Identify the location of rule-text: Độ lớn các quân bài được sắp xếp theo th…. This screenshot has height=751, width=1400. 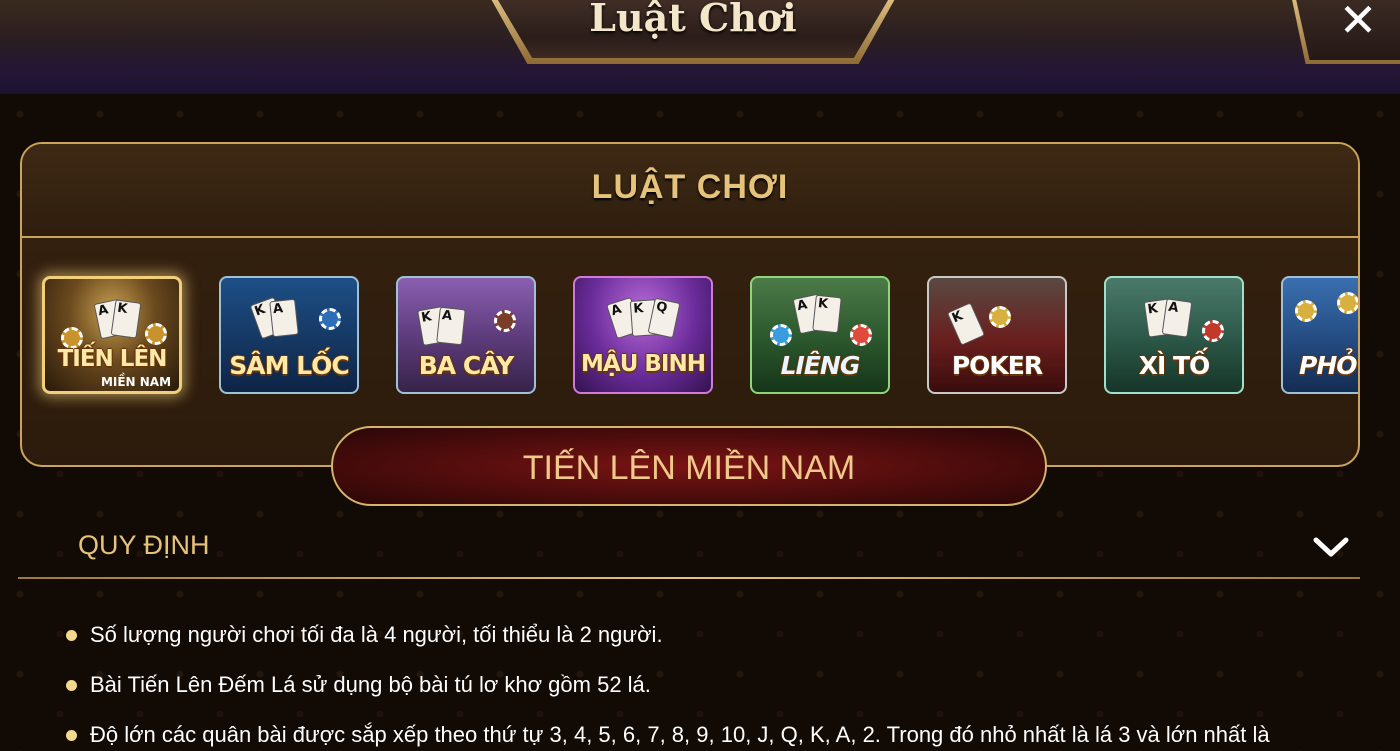
(680, 734).